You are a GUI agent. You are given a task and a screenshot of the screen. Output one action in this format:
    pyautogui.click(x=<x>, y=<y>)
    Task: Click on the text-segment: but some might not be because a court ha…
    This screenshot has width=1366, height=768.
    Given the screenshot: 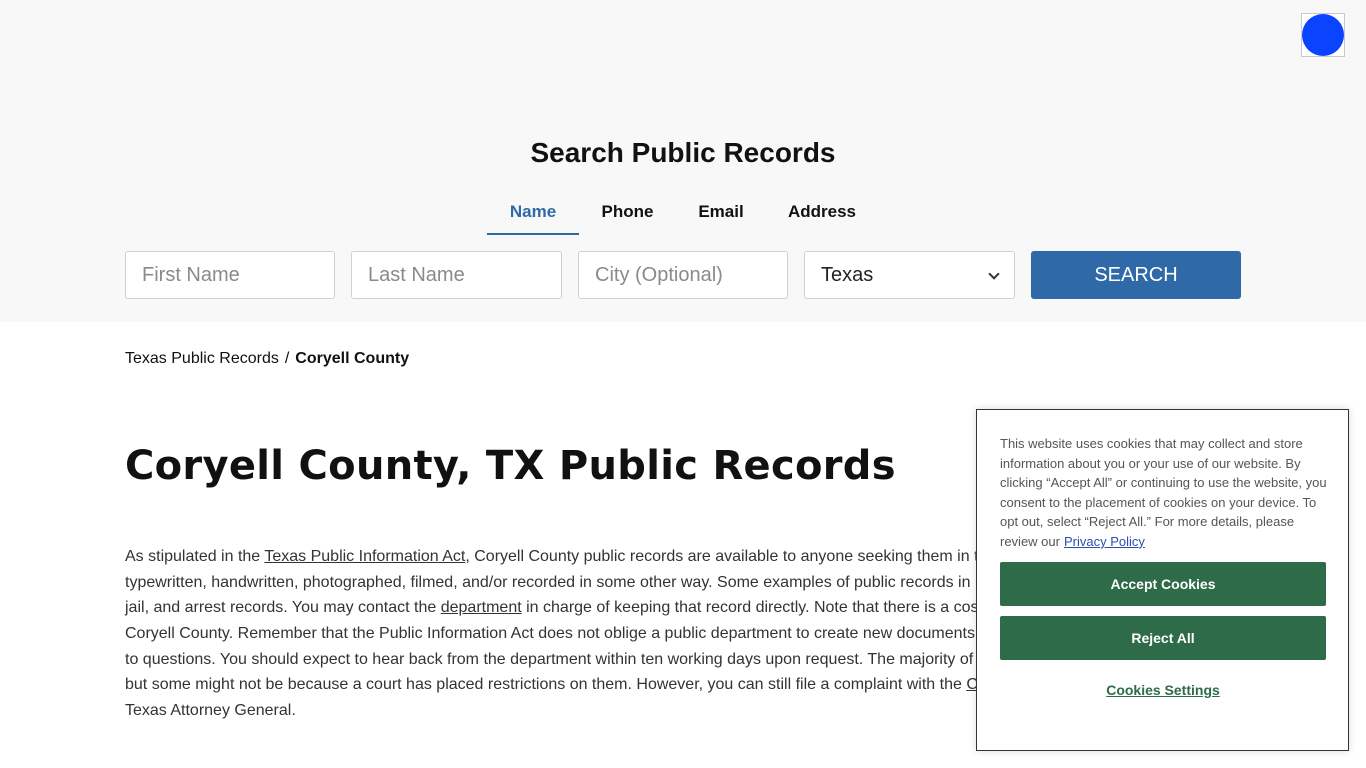 What is the action you would take?
    pyautogui.click(x=546, y=685)
    